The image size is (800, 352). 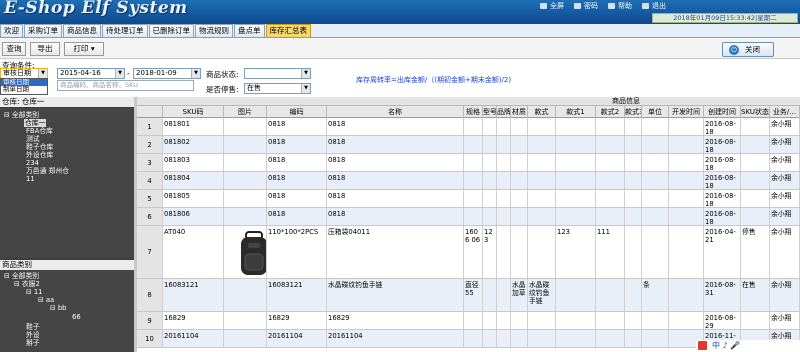 I want to click on help-link: 帮助, so click(x=620, y=6).